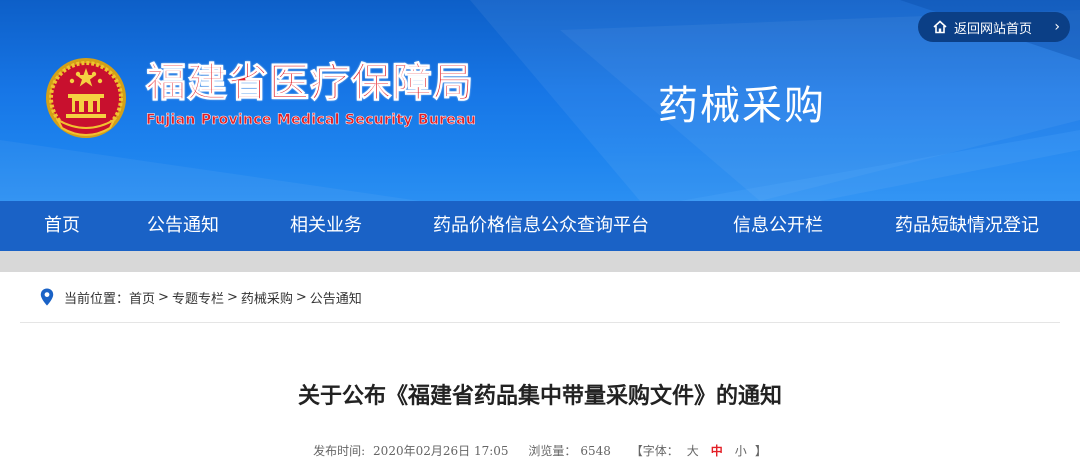 The height and width of the screenshot is (473, 1080). I want to click on breadcrumb-procurement: 药械采购, so click(267, 297).